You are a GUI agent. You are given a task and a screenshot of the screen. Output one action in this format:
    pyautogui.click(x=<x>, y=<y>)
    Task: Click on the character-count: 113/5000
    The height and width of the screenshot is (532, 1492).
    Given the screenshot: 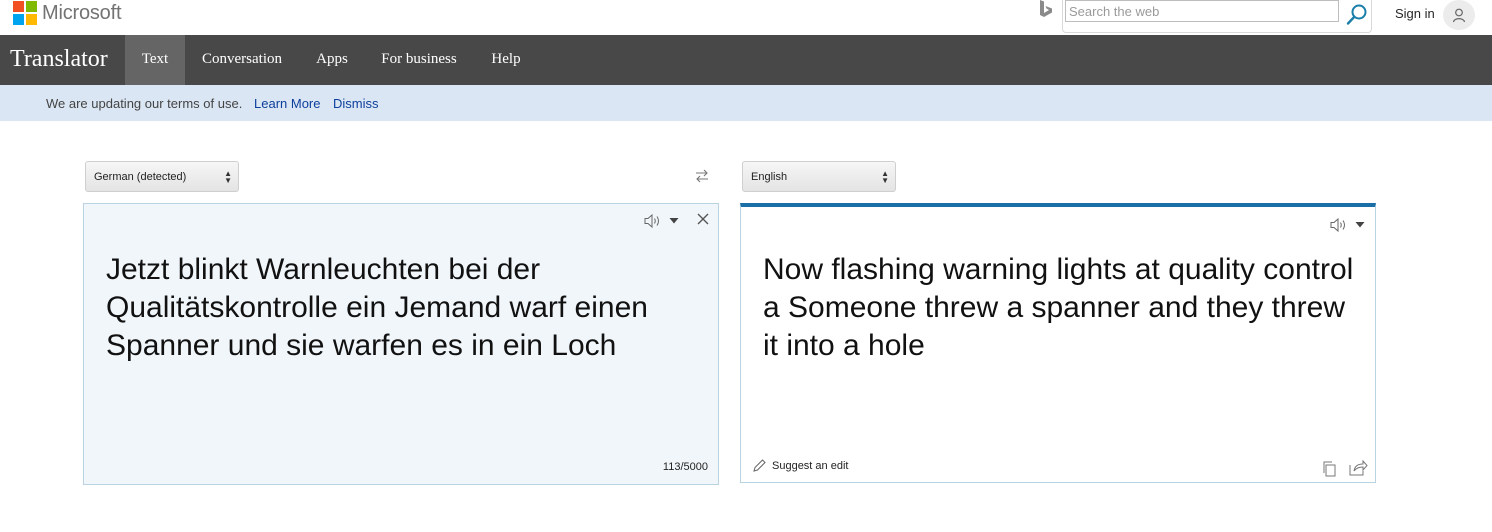 What is the action you would take?
    pyautogui.click(x=685, y=467)
    